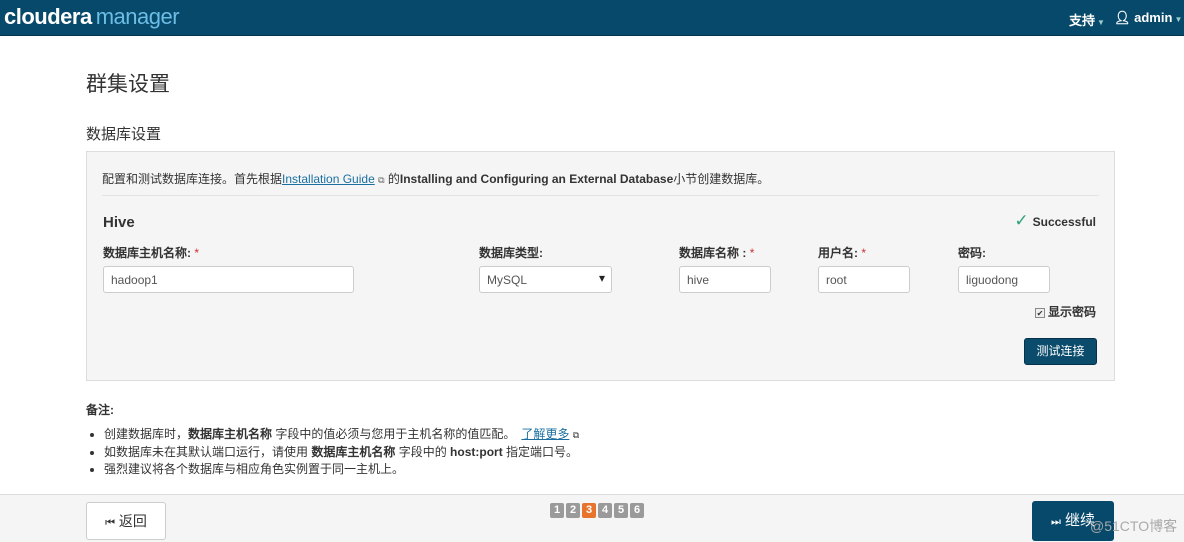 This screenshot has height=542, width=1184. What do you see at coordinates (1060, 351) in the screenshot?
I see `test-connection-button: 测试连接` at bounding box center [1060, 351].